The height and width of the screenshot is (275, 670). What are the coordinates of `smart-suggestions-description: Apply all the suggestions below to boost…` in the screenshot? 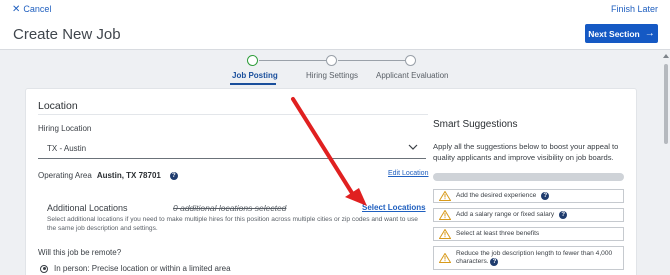 It's located at (526, 152).